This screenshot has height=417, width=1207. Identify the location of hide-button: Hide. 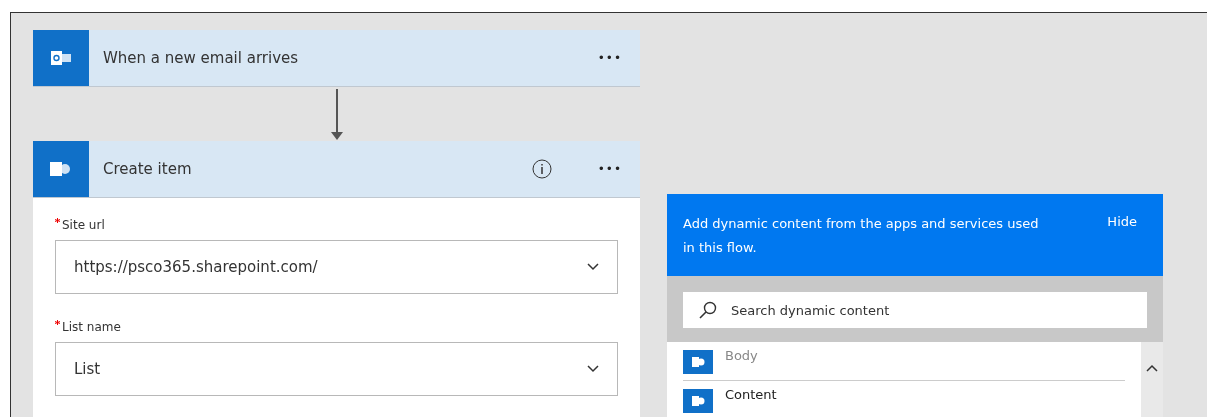
(1127, 220).